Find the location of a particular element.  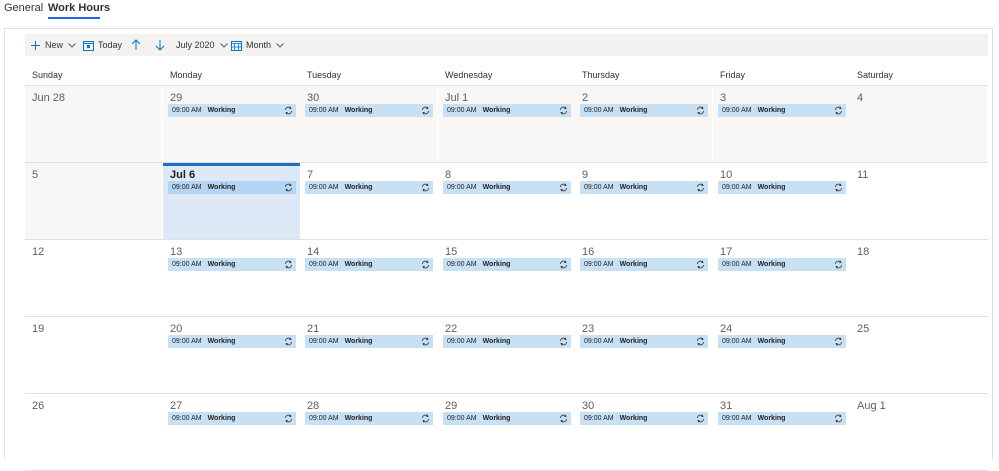

today-button-label: Today is located at coordinates (110, 45).